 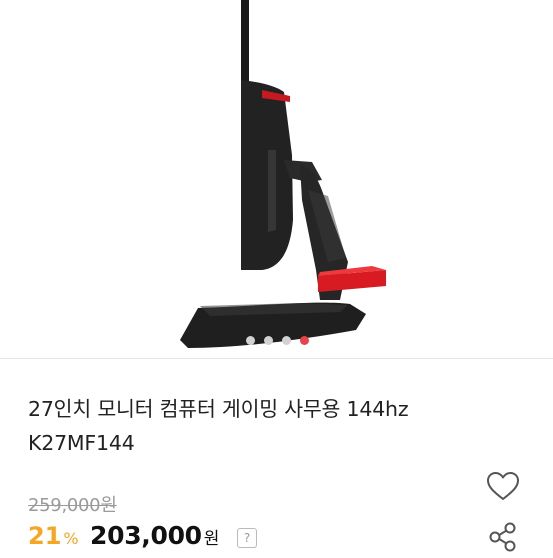 What do you see at coordinates (146, 535) in the screenshot?
I see `sale-price-value: 203,000` at bounding box center [146, 535].